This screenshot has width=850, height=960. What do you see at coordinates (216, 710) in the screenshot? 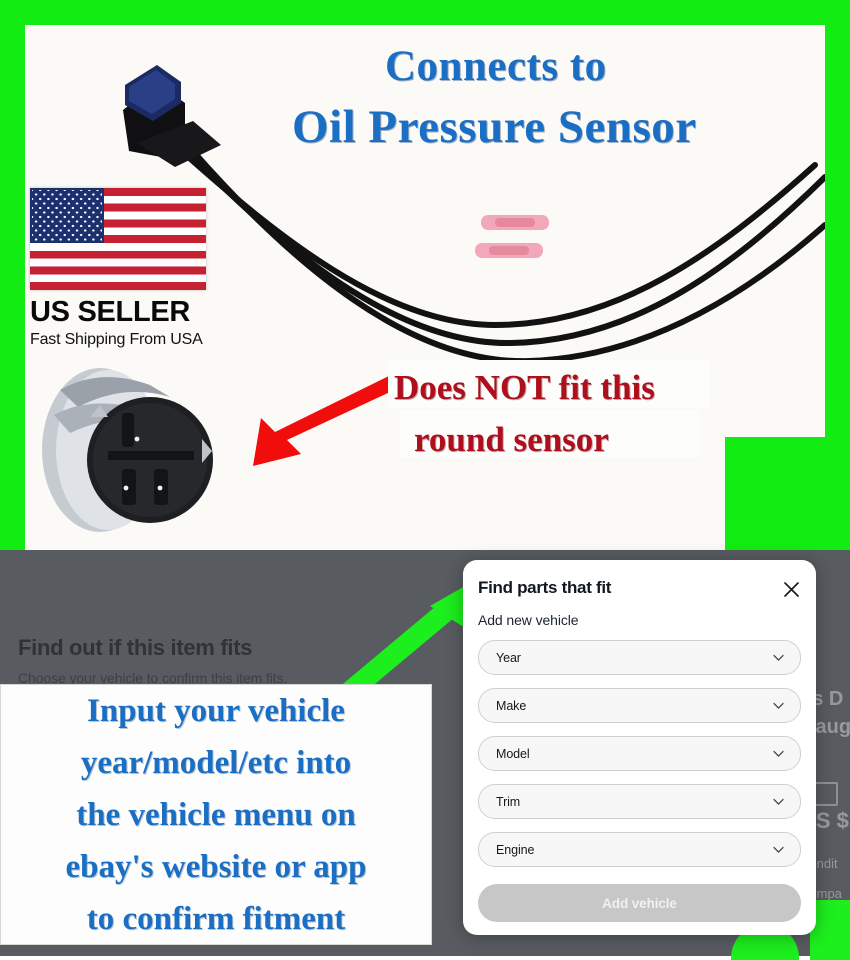
I see `instruction-line-1: Input your vehicle` at bounding box center [216, 710].